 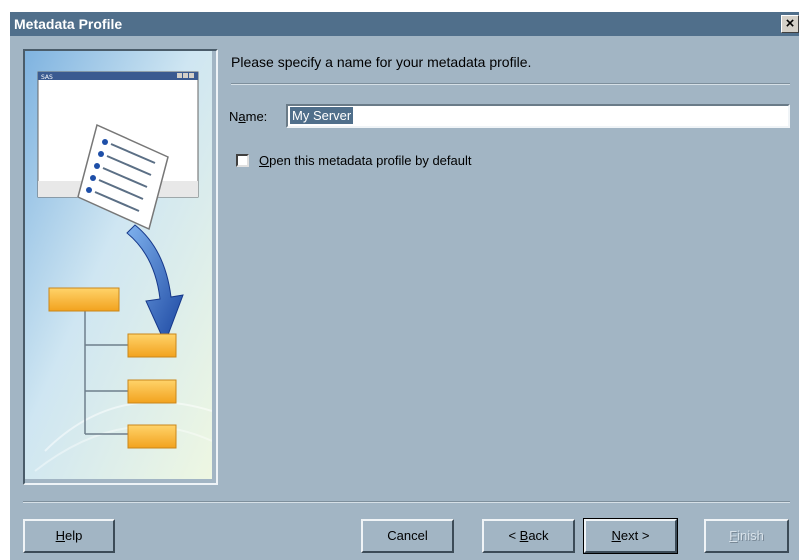 What do you see at coordinates (248, 116) in the screenshot?
I see `name-label: Name:` at bounding box center [248, 116].